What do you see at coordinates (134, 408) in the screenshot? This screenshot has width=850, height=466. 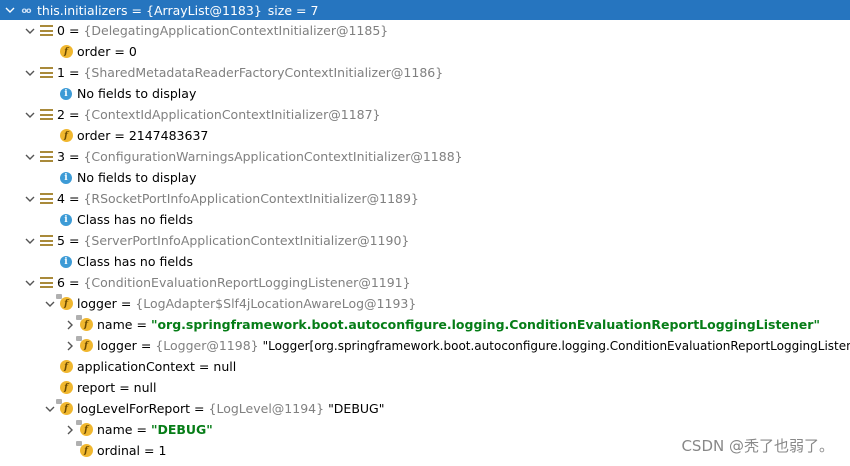 I see `field-name: logLevelForReport` at bounding box center [134, 408].